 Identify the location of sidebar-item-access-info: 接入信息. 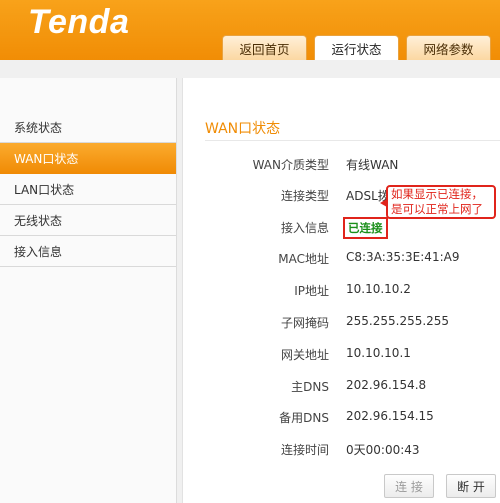
(88, 251).